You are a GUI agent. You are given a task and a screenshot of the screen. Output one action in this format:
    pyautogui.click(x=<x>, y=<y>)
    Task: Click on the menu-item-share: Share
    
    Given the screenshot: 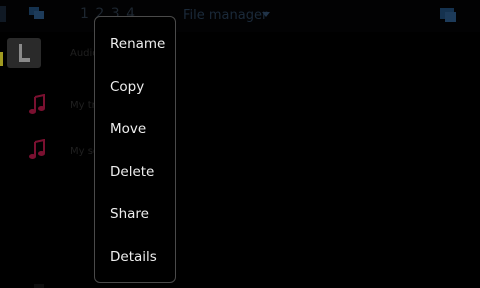 What is the action you would take?
    pyautogui.click(x=135, y=214)
    